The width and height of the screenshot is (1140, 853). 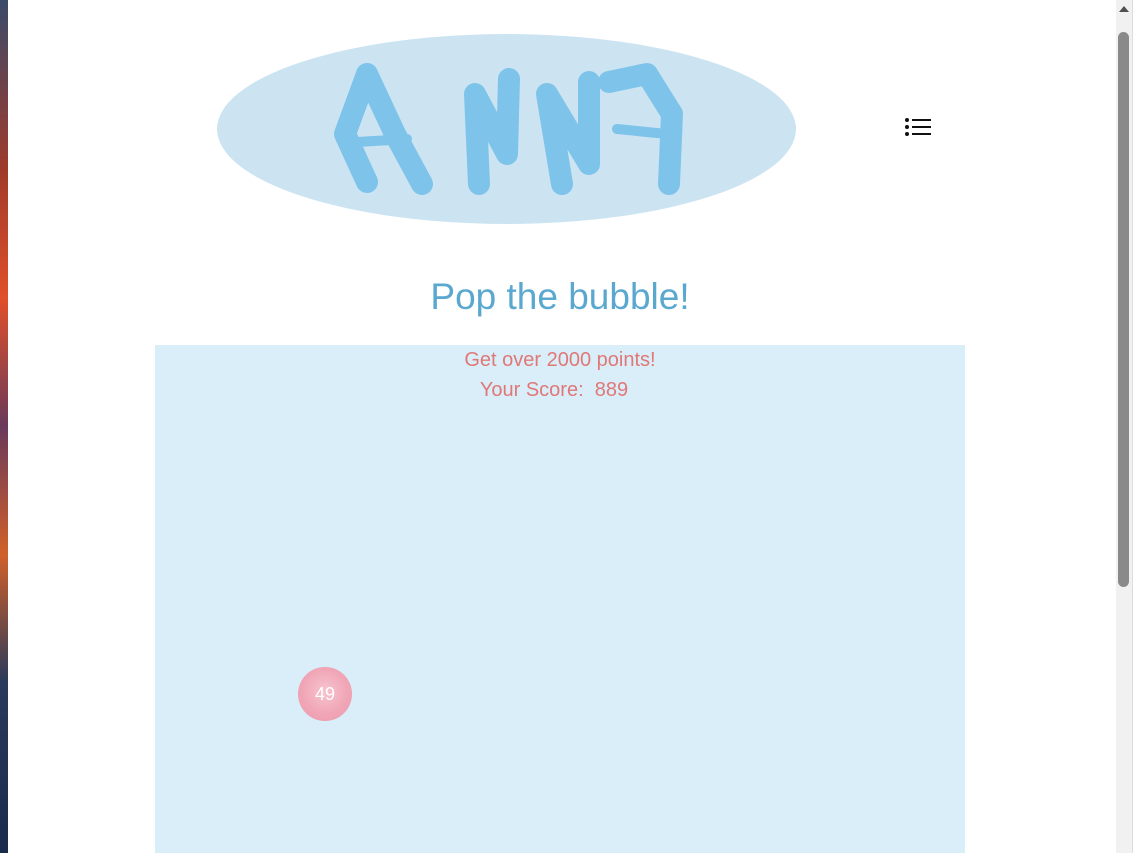 I want to click on menu-button, so click(x=918, y=127).